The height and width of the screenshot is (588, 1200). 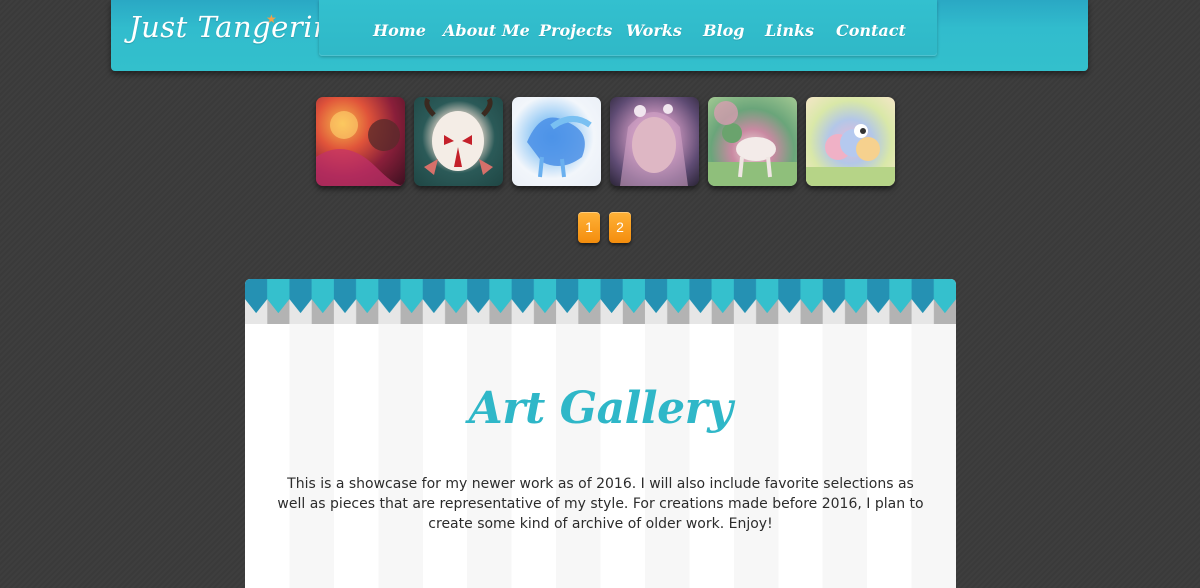 What do you see at coordinates (654, 30) in the screenshot?
I see `nav-works: Works` at bounding box center [654, 30].